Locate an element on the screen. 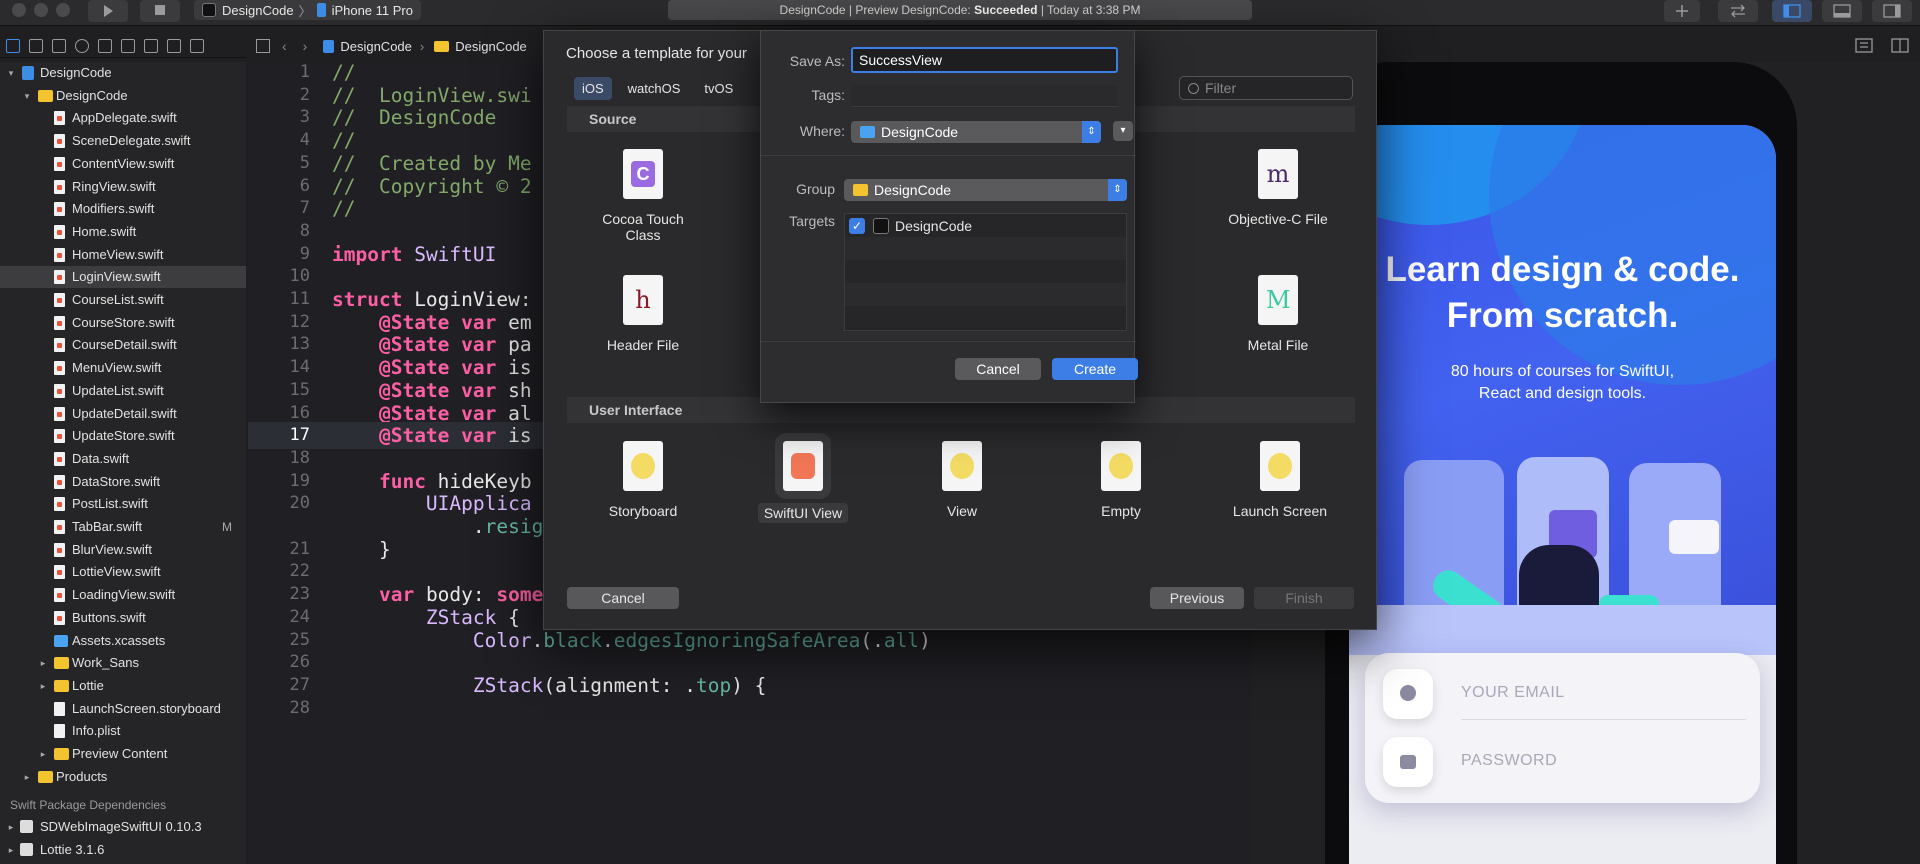  run-button is located at coordinates (108, 11).